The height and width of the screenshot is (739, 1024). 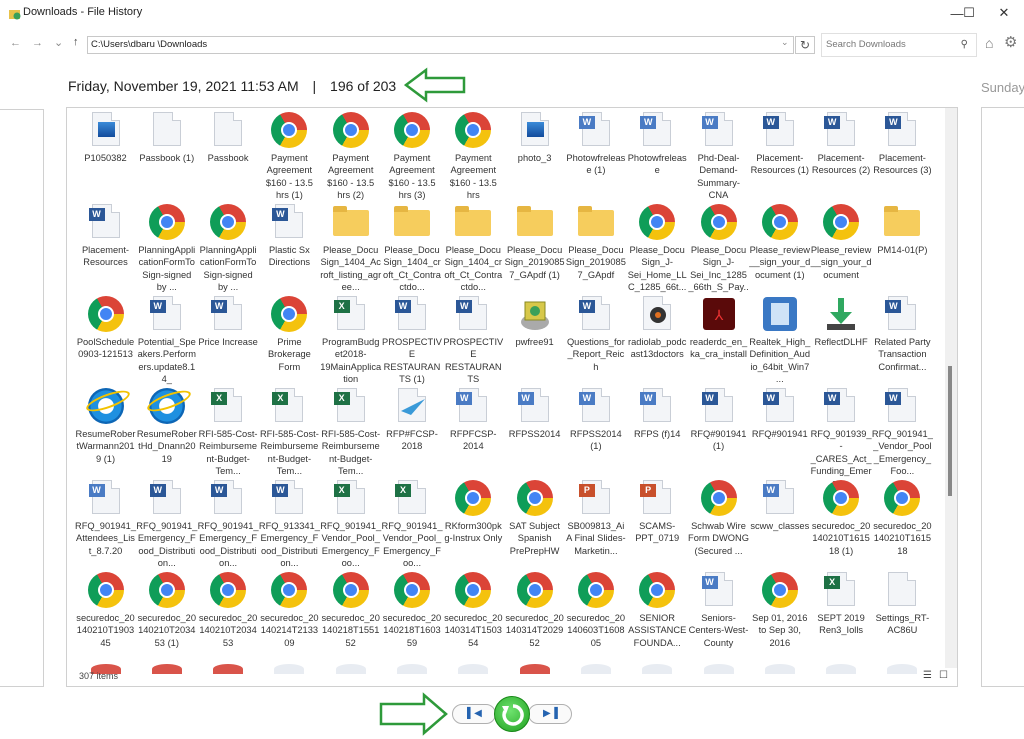 I want to click on file-item: X ProgramBudget2018-19MainApplication, so click(x=350, y=340).